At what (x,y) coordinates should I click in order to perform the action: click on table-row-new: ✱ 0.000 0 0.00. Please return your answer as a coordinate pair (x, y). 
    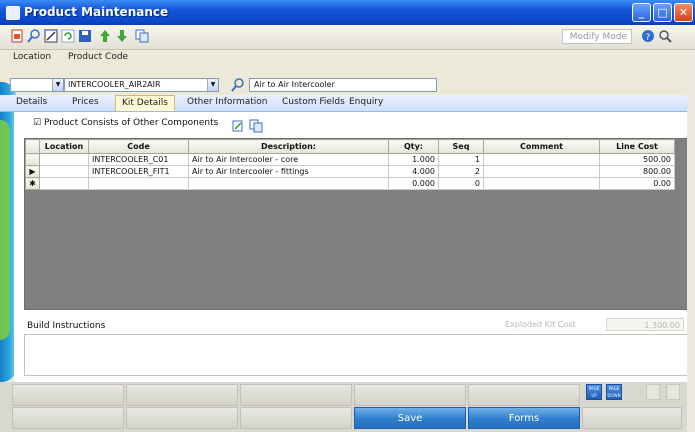
    Looking at the image, I should click on (350, 183).